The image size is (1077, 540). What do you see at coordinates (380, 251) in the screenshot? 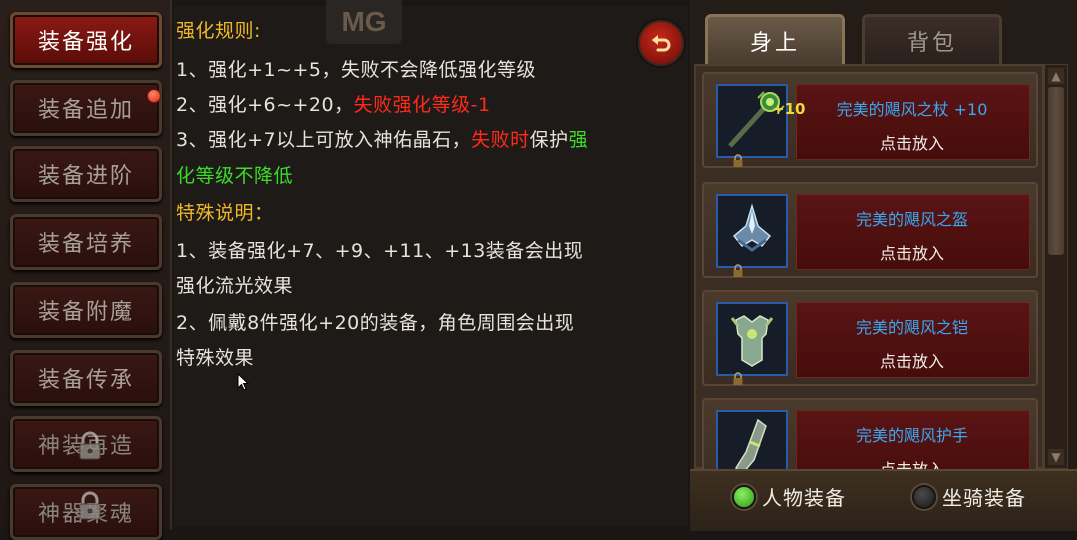
I see `note-line-1: 1、装备强化+7、+9、+11、+13装备会出现` at bounding box center [380, 251].